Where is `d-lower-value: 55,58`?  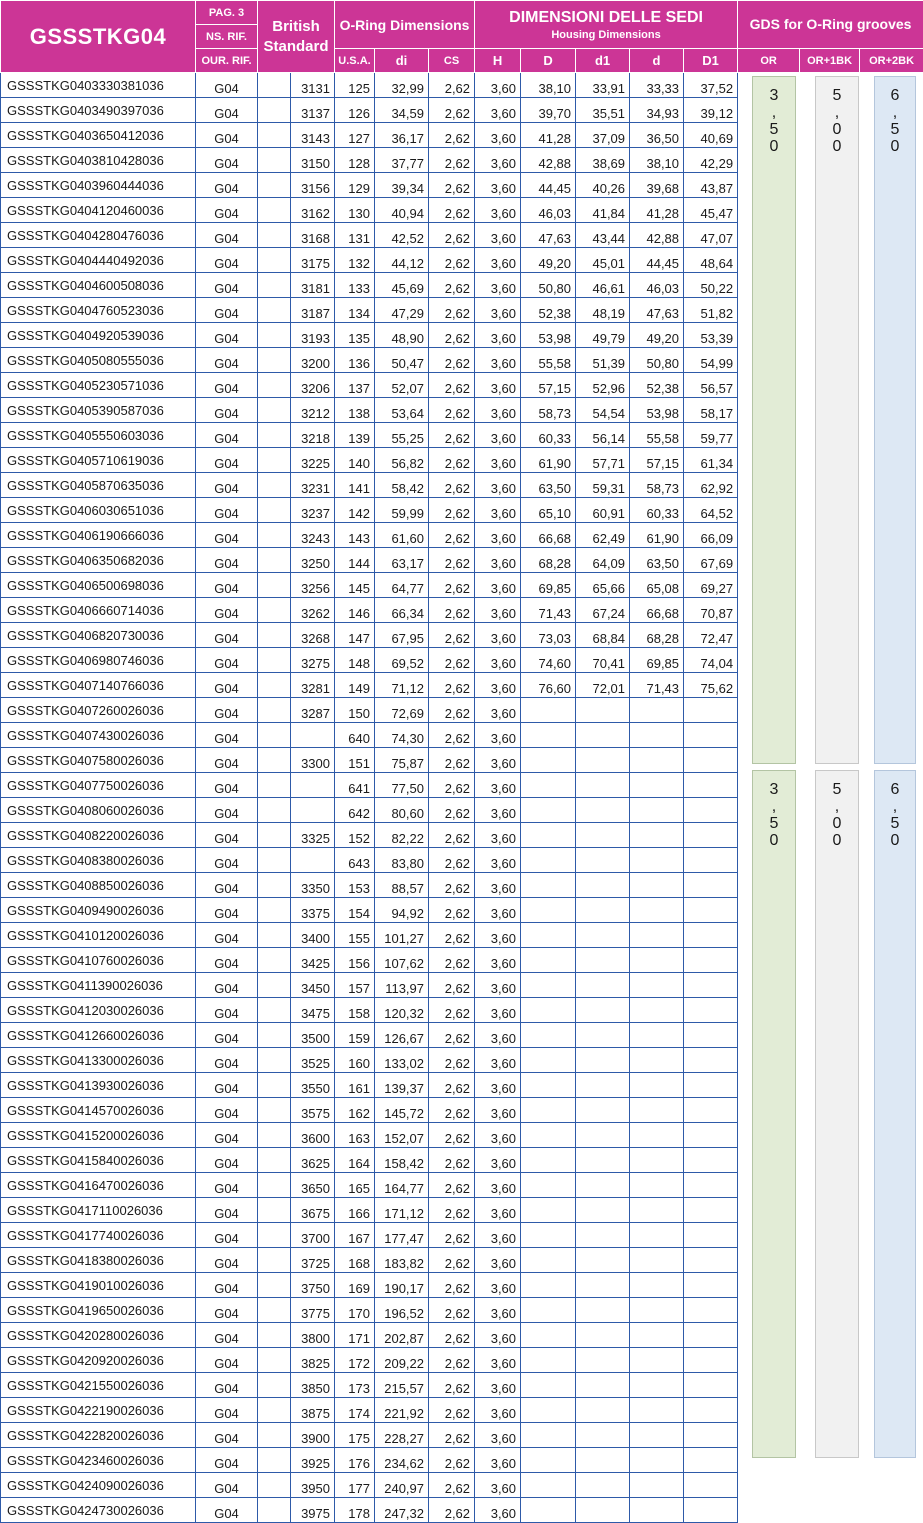
d-lower-value: 55,58 is located at coordinates (657, 435).